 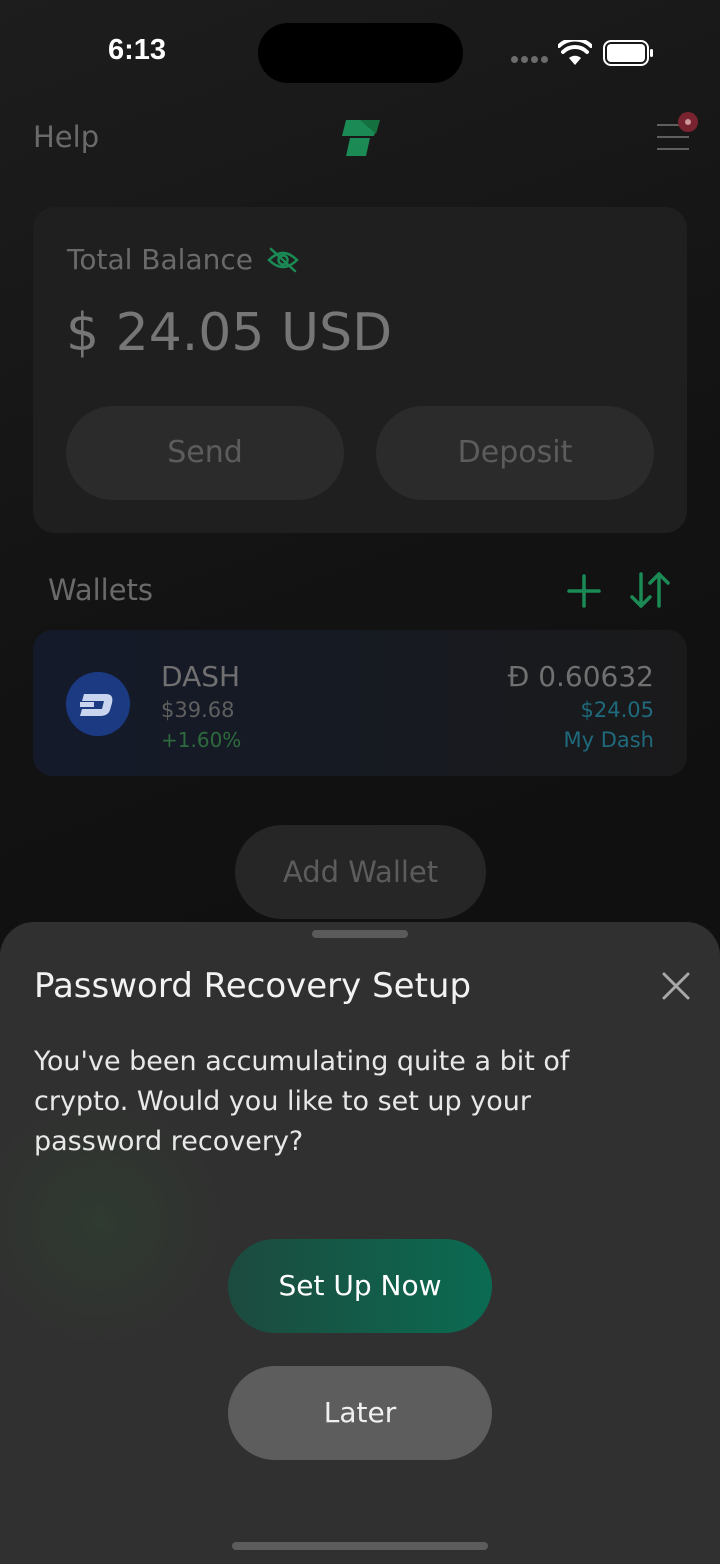 What do you see at coordinates (137, 50) in the screenshot?
I see `status-time: 6:13` at bounding box center [137, 50].